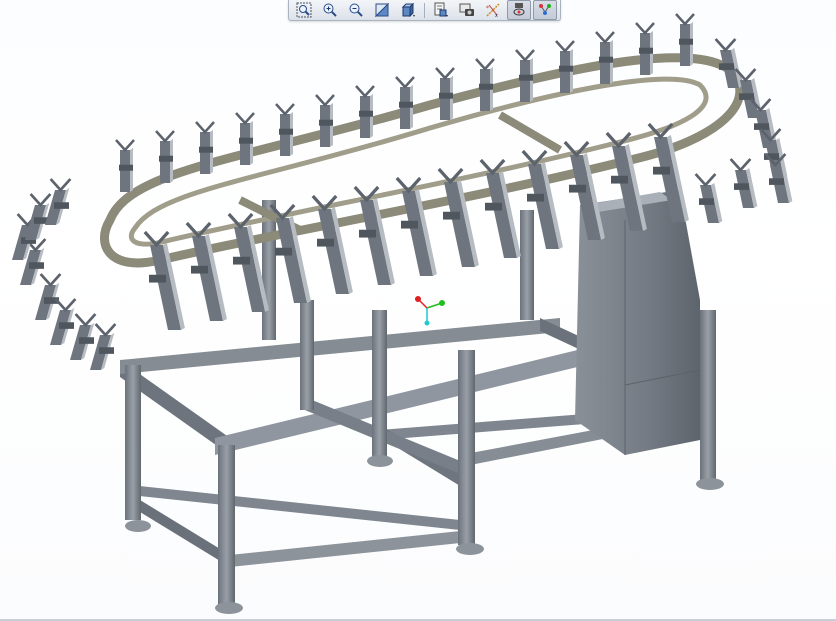 Image resolution: width=836 pixels, height=621 pixels. I want to click on view-manager-button, so click(467, 10).